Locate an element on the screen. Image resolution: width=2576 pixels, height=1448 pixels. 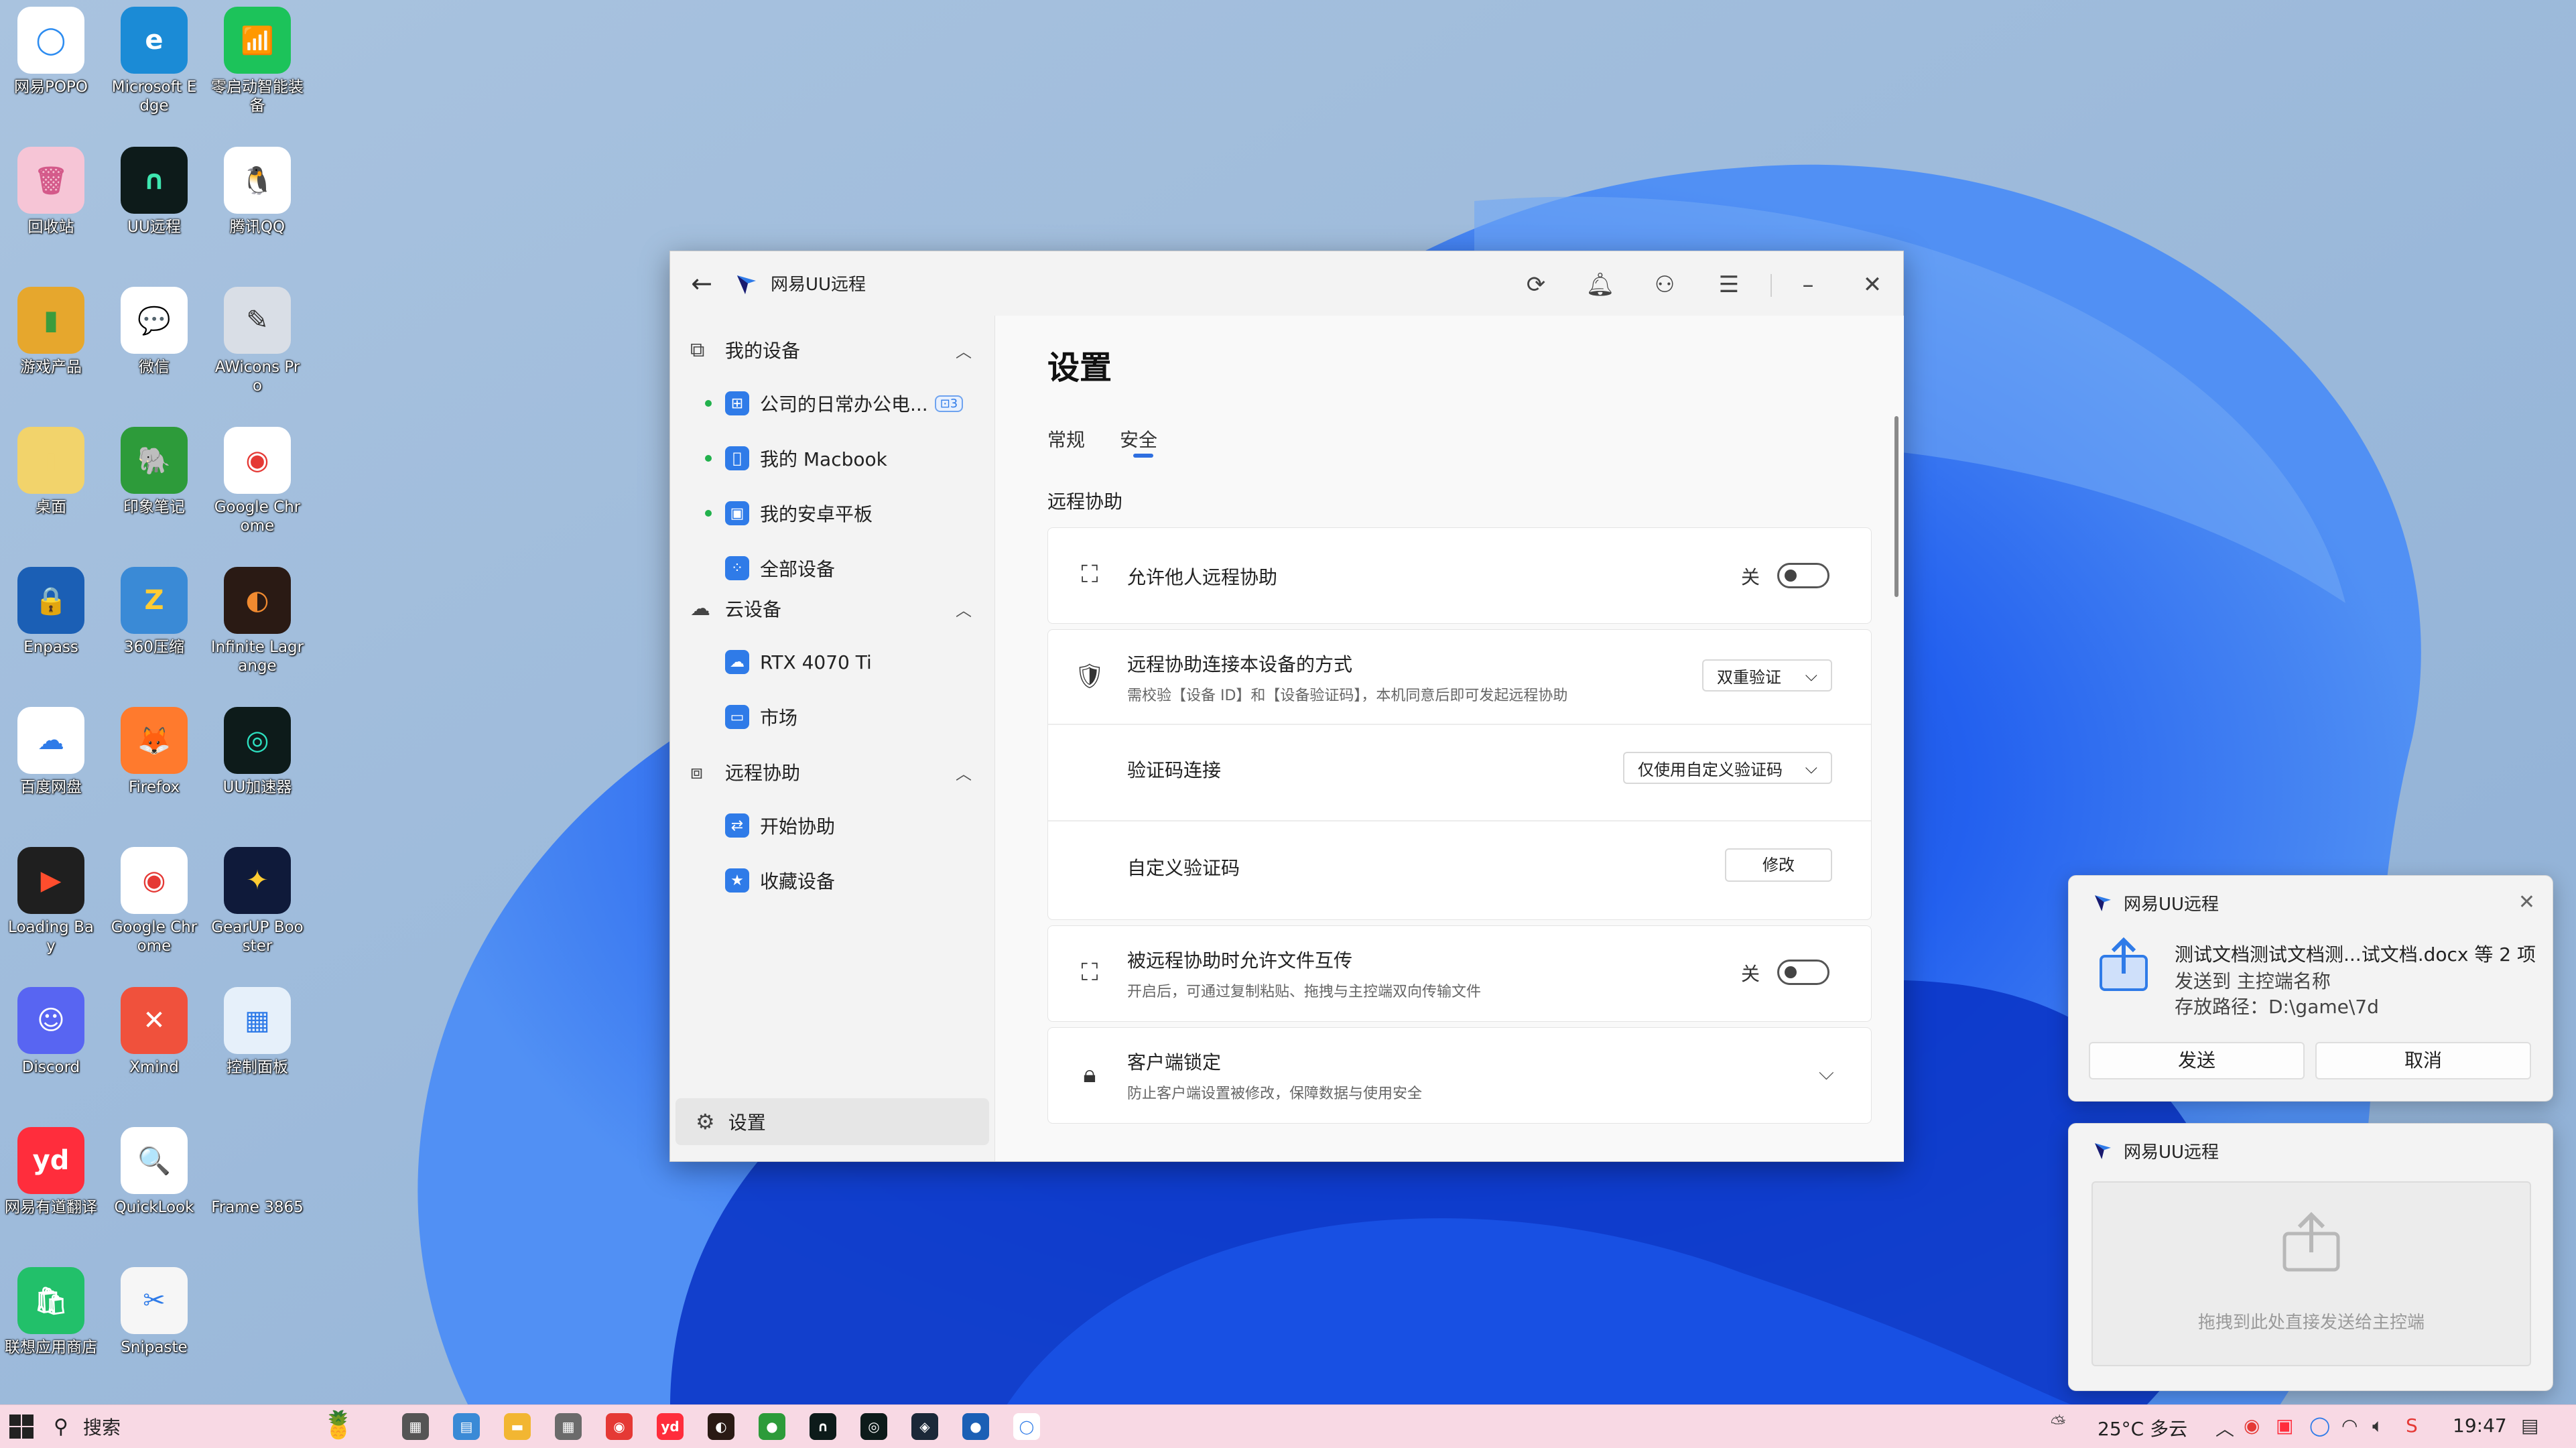
notification-center-icon: ▤ is located at coordinates (2529, 1425).